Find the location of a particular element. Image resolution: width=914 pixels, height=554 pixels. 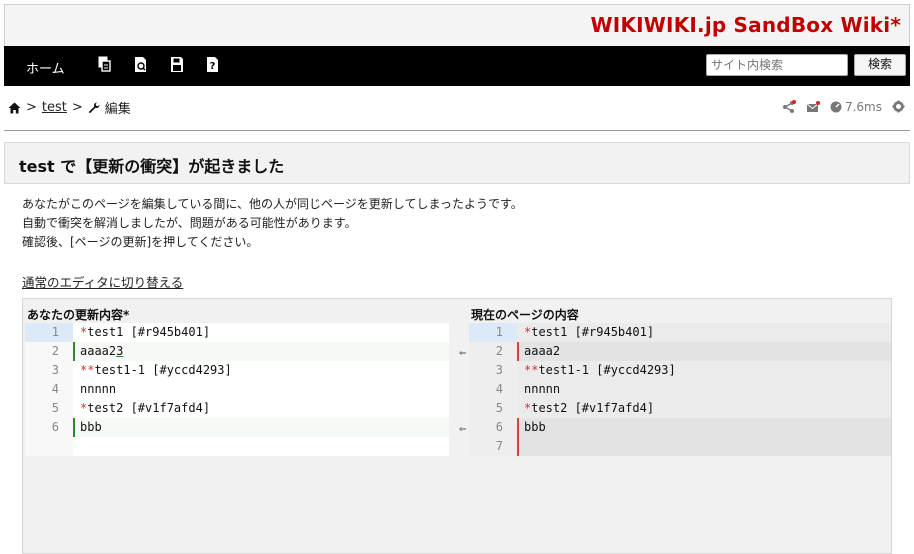

message-line: 確認後、[ページの更新]を押してください。 is located at coordinates (140, 242).